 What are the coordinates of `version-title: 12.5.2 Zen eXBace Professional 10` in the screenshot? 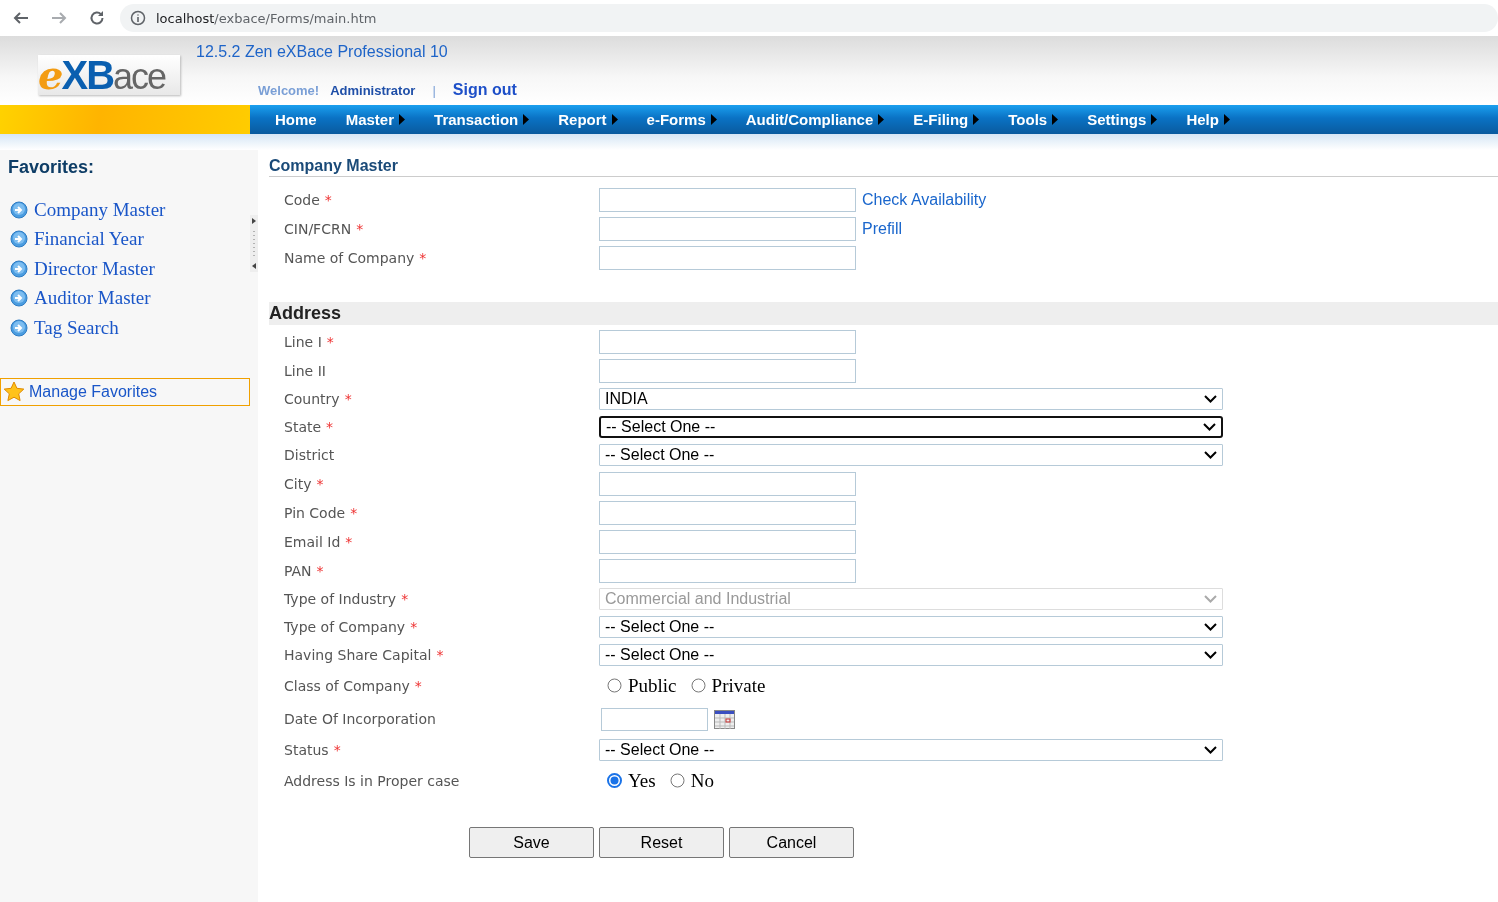 It's located at (322, 52).